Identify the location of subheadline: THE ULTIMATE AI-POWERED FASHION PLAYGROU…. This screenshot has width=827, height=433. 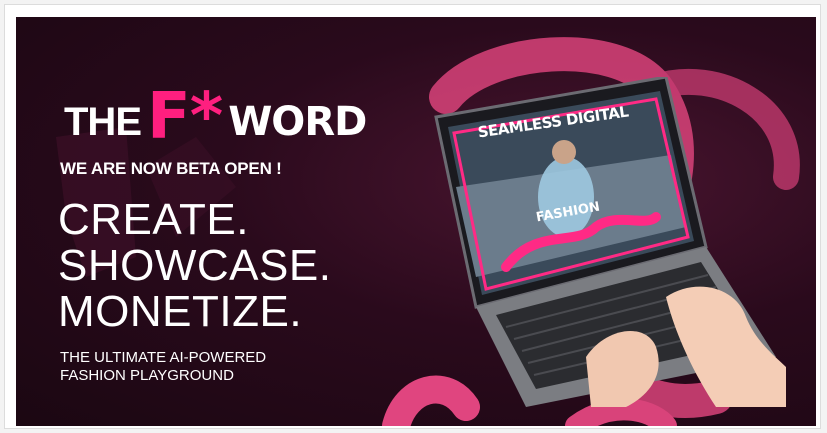
(163, 367).